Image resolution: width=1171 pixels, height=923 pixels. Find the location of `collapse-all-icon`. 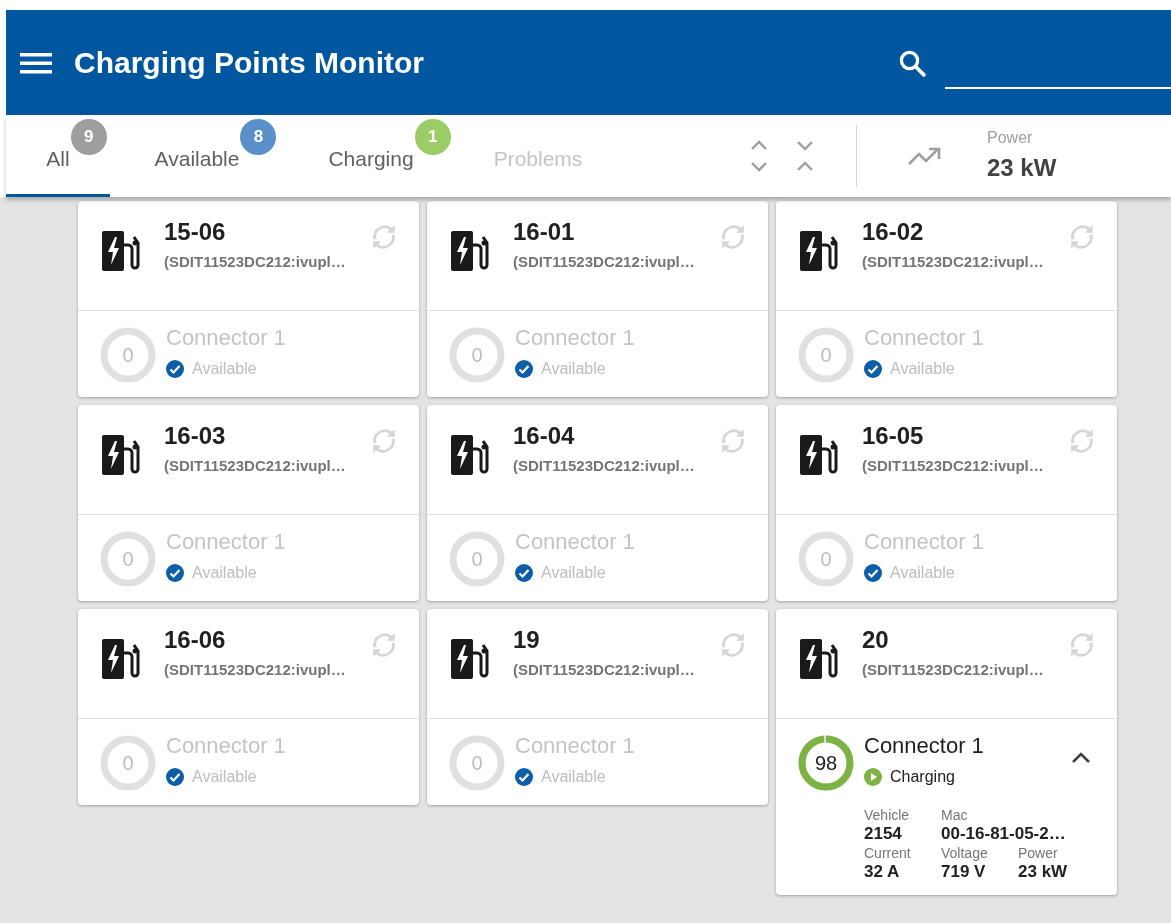

collapse-all-icon is located at coordinates (805, 156).